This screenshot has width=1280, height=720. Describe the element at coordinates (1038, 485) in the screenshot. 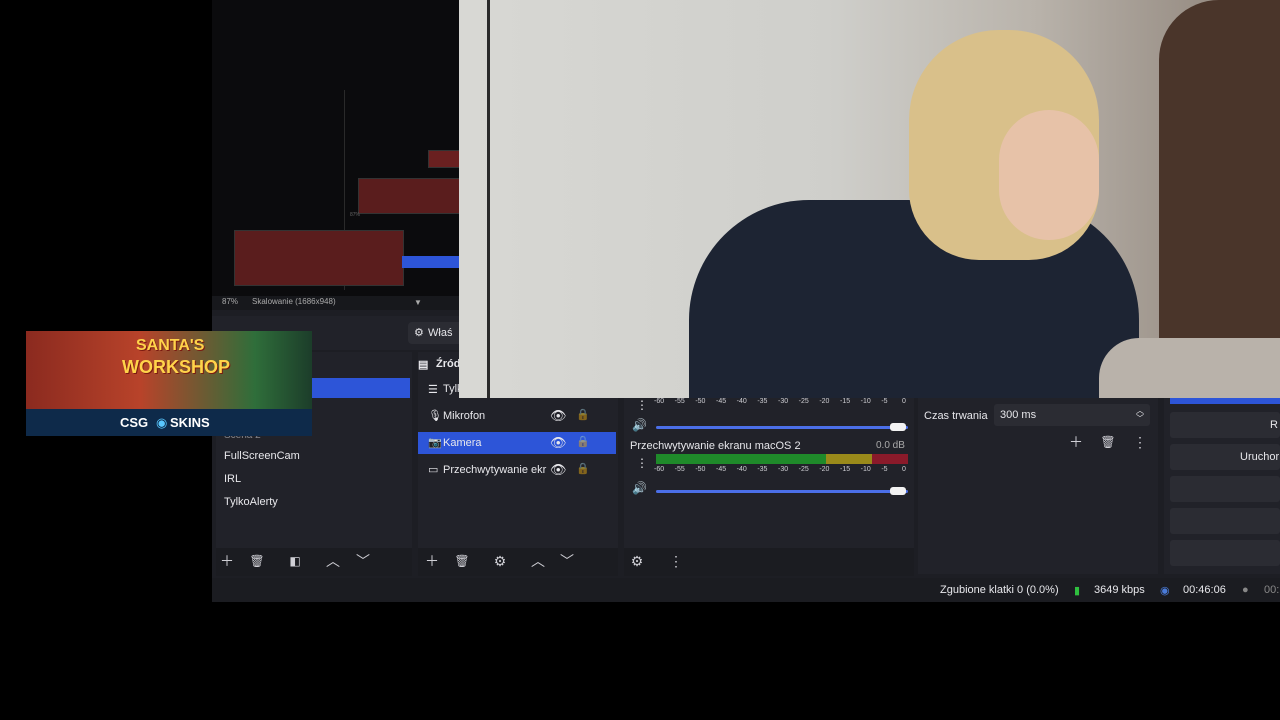

I see `transitions-panel: Czas trwania 300 ms ︿ ﹀ ＋ 🗑 ⋮` at that location.